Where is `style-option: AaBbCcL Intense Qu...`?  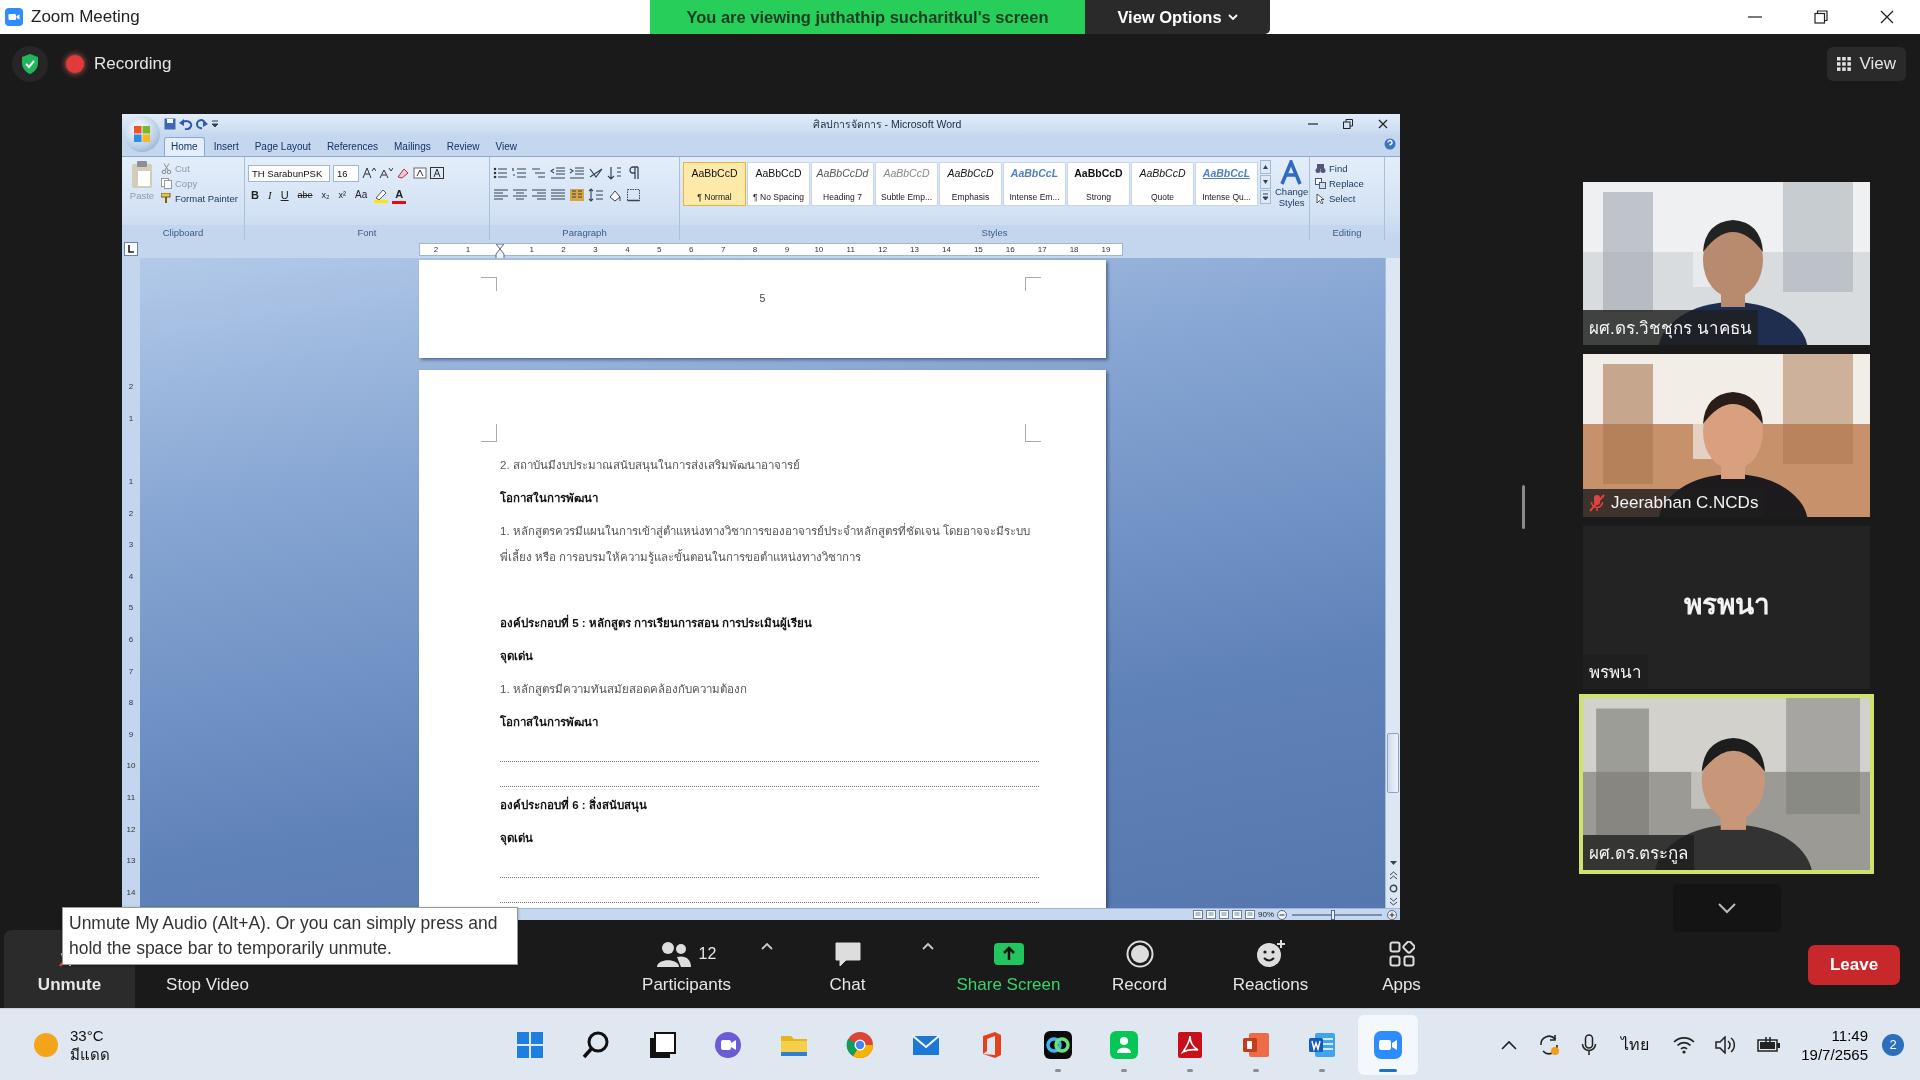
style-option: AaBbCcL Intense Qu... is located at coordinates (1226, 184).